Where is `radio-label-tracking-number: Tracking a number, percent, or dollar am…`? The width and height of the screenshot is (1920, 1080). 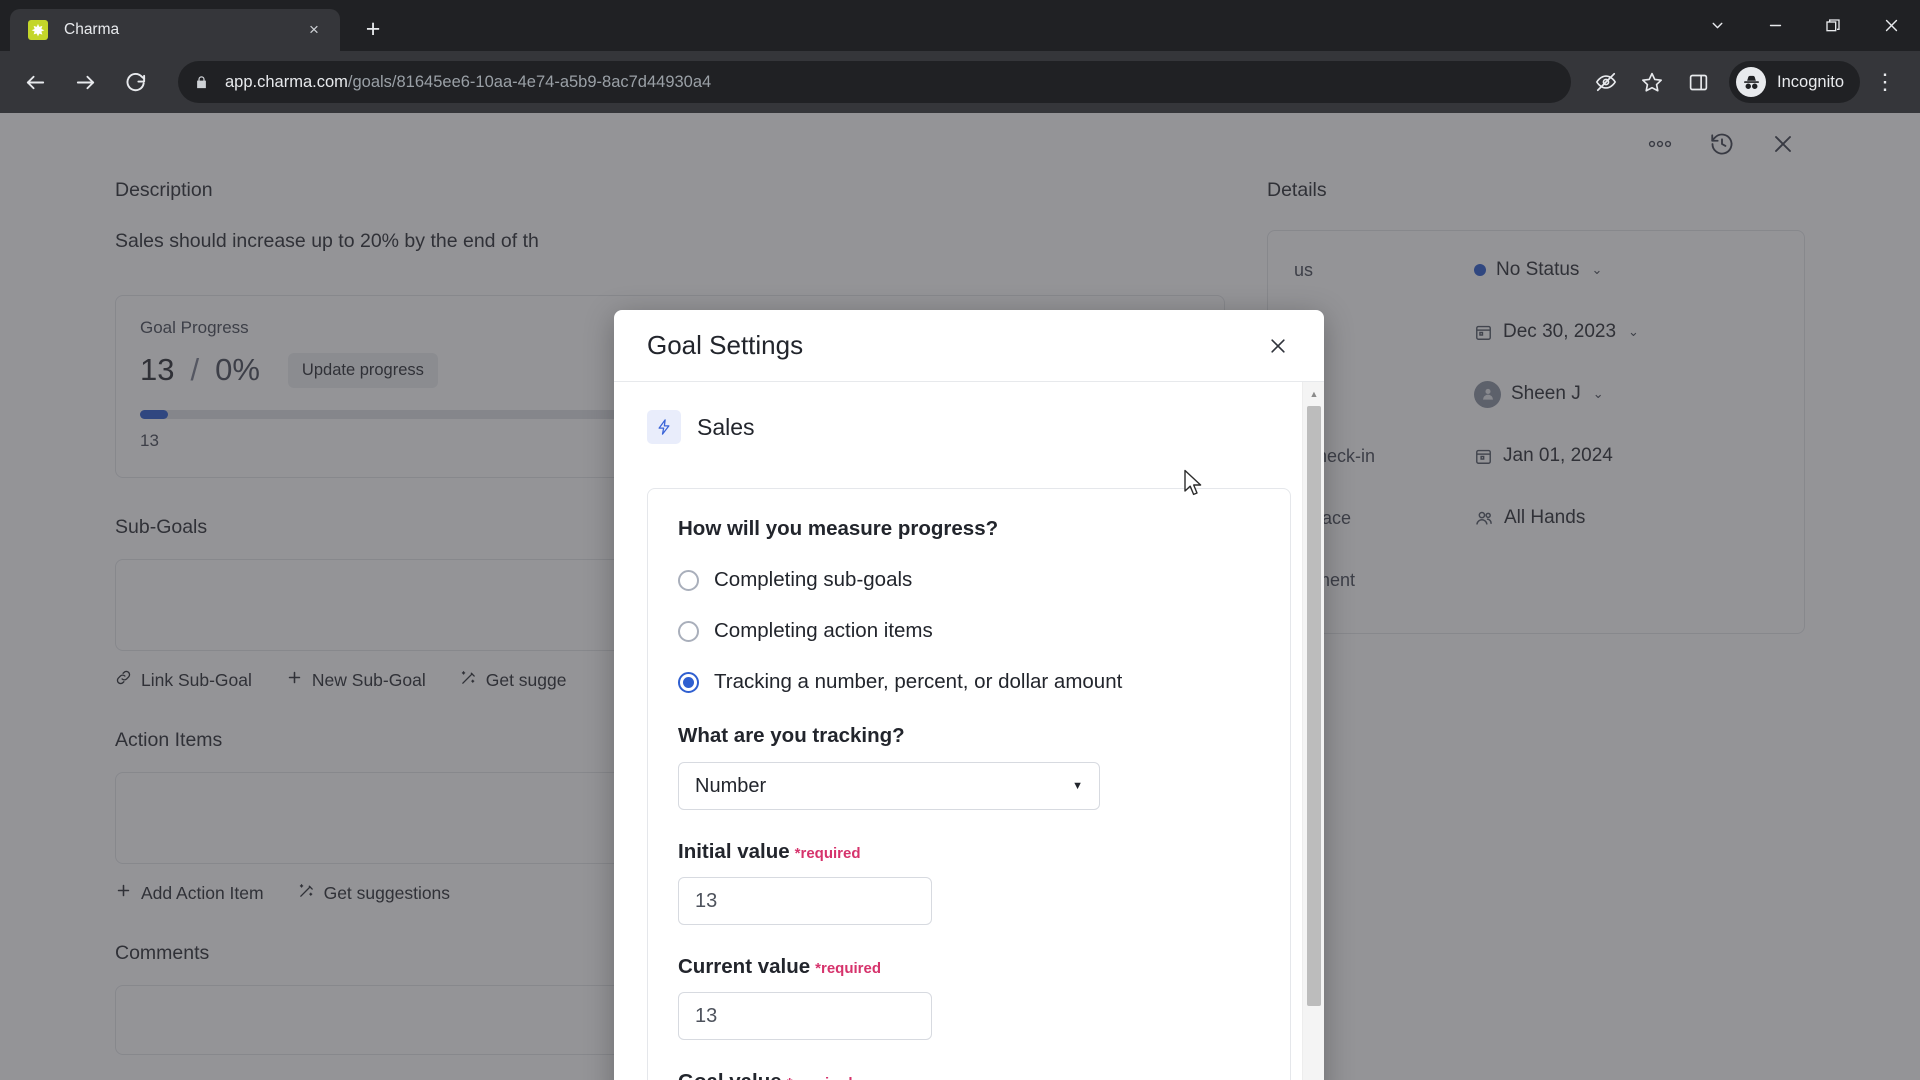
radio-label-tracking-number: Tracking a number, percent, or dollar am… is located at coordinates (918, 681).